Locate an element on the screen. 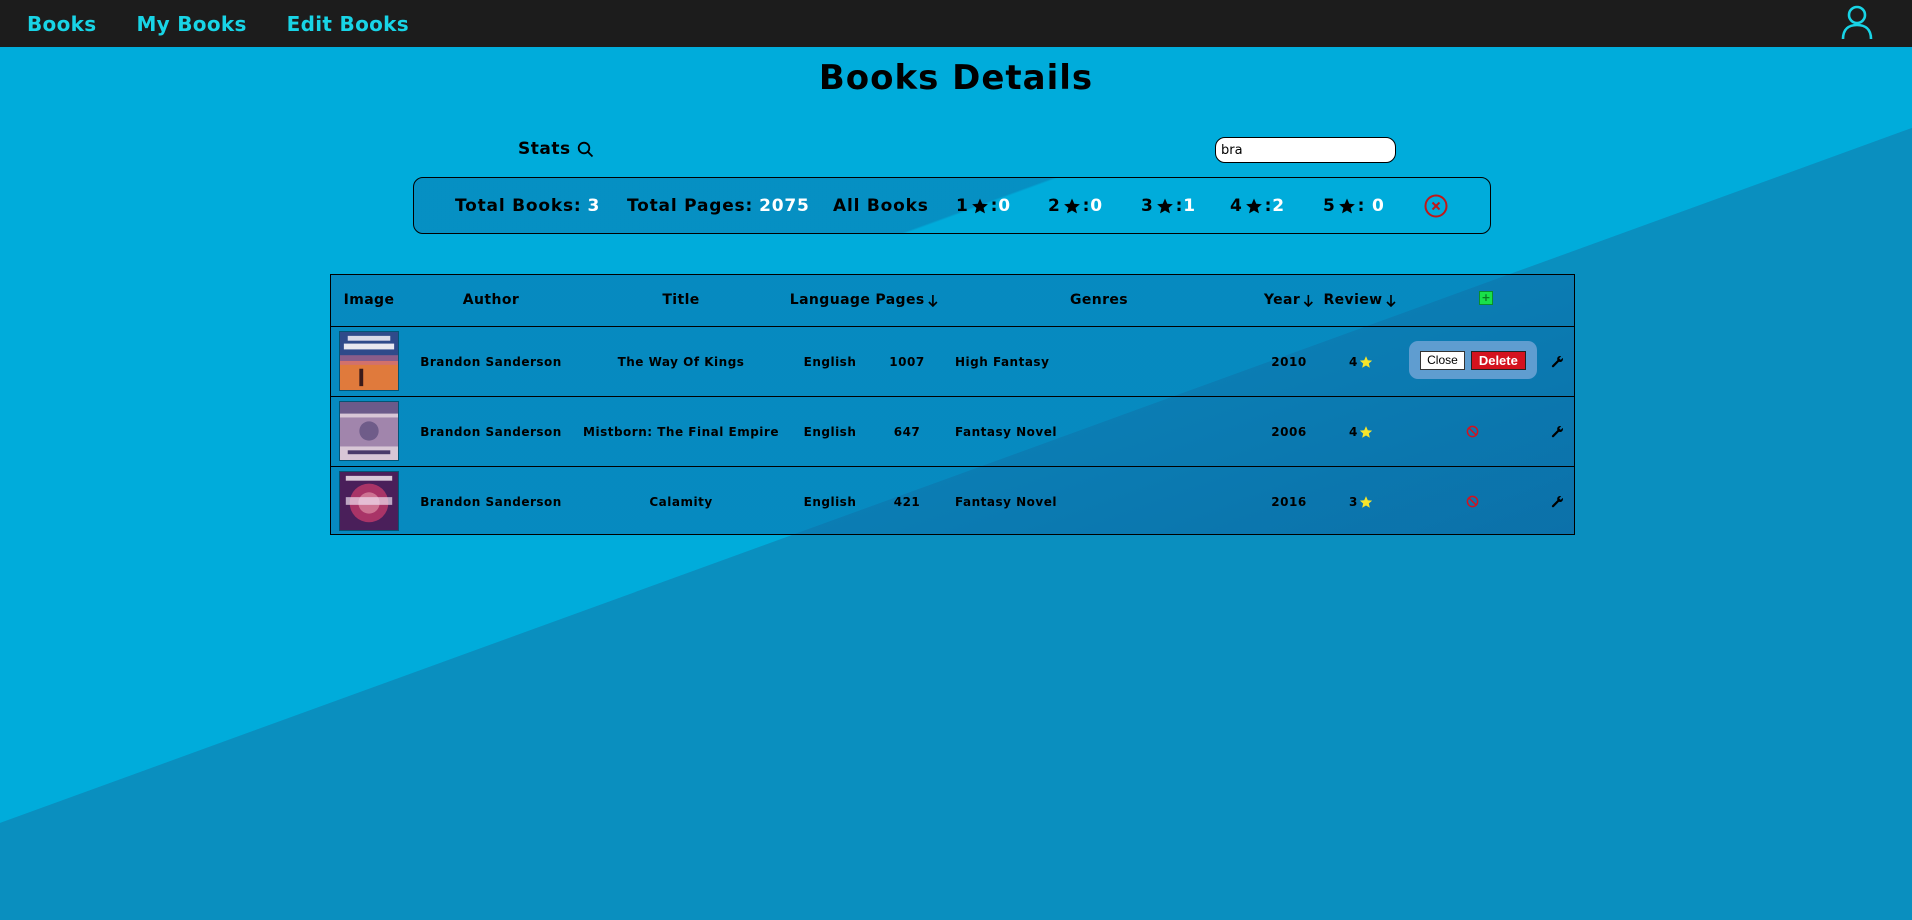 The height and width of the screenshot is (920, 1912). cell-year: 2010 is located at coordinates (1289, 362).